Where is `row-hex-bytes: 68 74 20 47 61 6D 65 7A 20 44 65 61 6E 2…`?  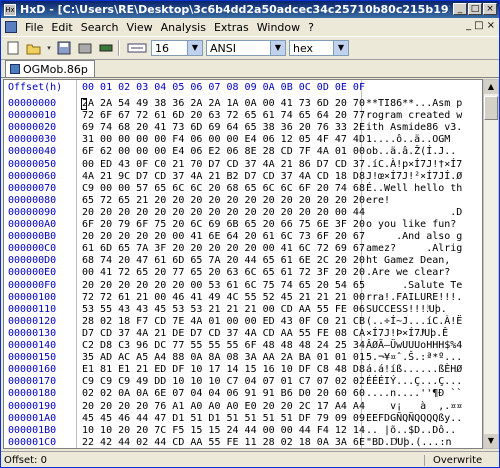
row-hex-bytes: 68 74 20 47 61 6D 65 7A 20 44 65 61 6E 2… is located at coordinates (223, 260).